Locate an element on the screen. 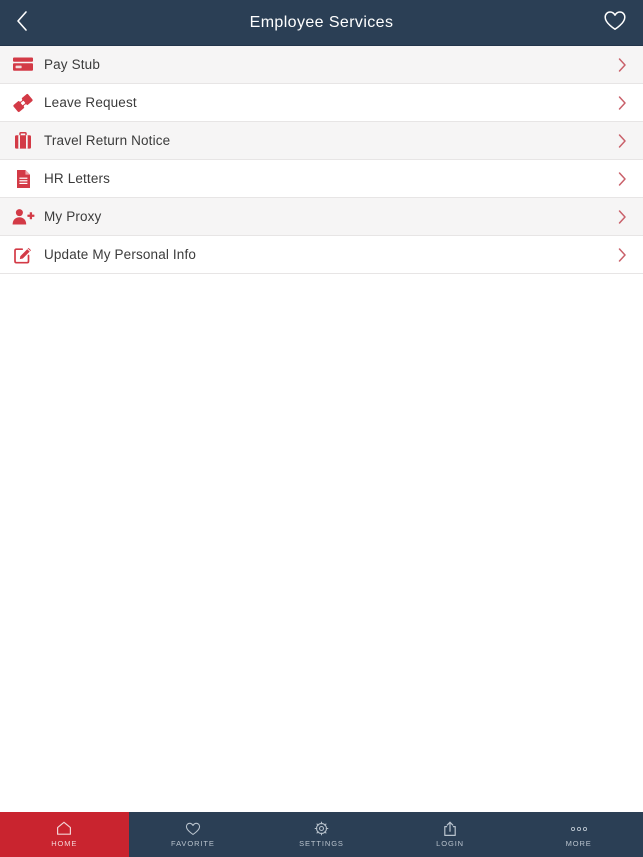 This screenshot has width=643, height=857. header-favorite-button is located at coordinates (615, 23).